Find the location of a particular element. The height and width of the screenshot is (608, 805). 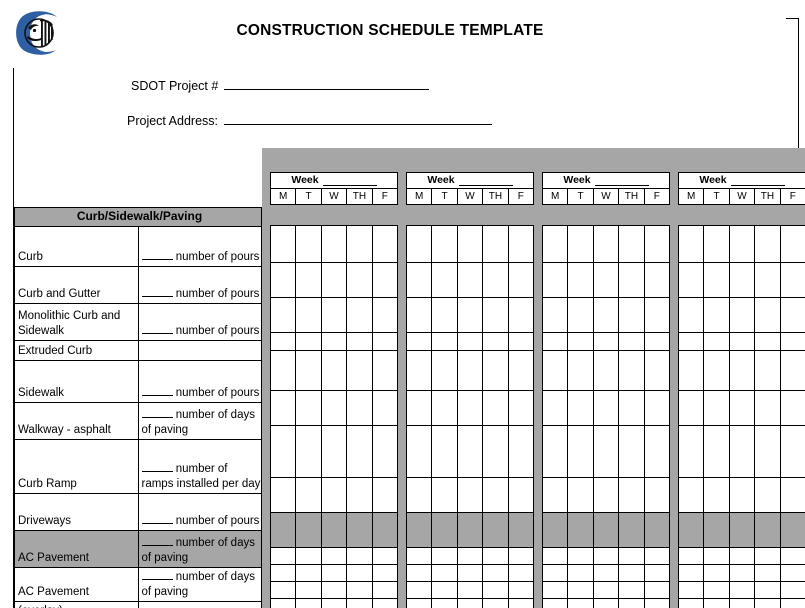

project-address-field: Project Address: is located at coordinates (310, 119).